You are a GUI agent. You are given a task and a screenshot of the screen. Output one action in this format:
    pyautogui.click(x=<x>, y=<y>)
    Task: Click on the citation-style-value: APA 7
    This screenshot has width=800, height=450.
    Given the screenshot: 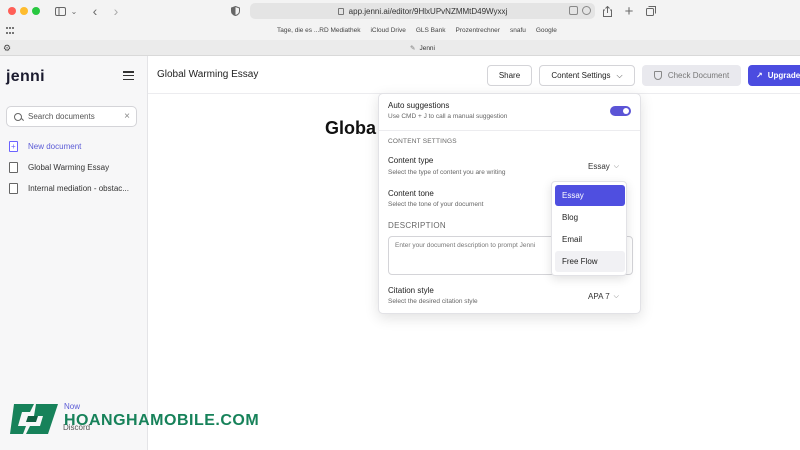 What is the action you would take?
    pyautogui.click(x=599, y=296)
    